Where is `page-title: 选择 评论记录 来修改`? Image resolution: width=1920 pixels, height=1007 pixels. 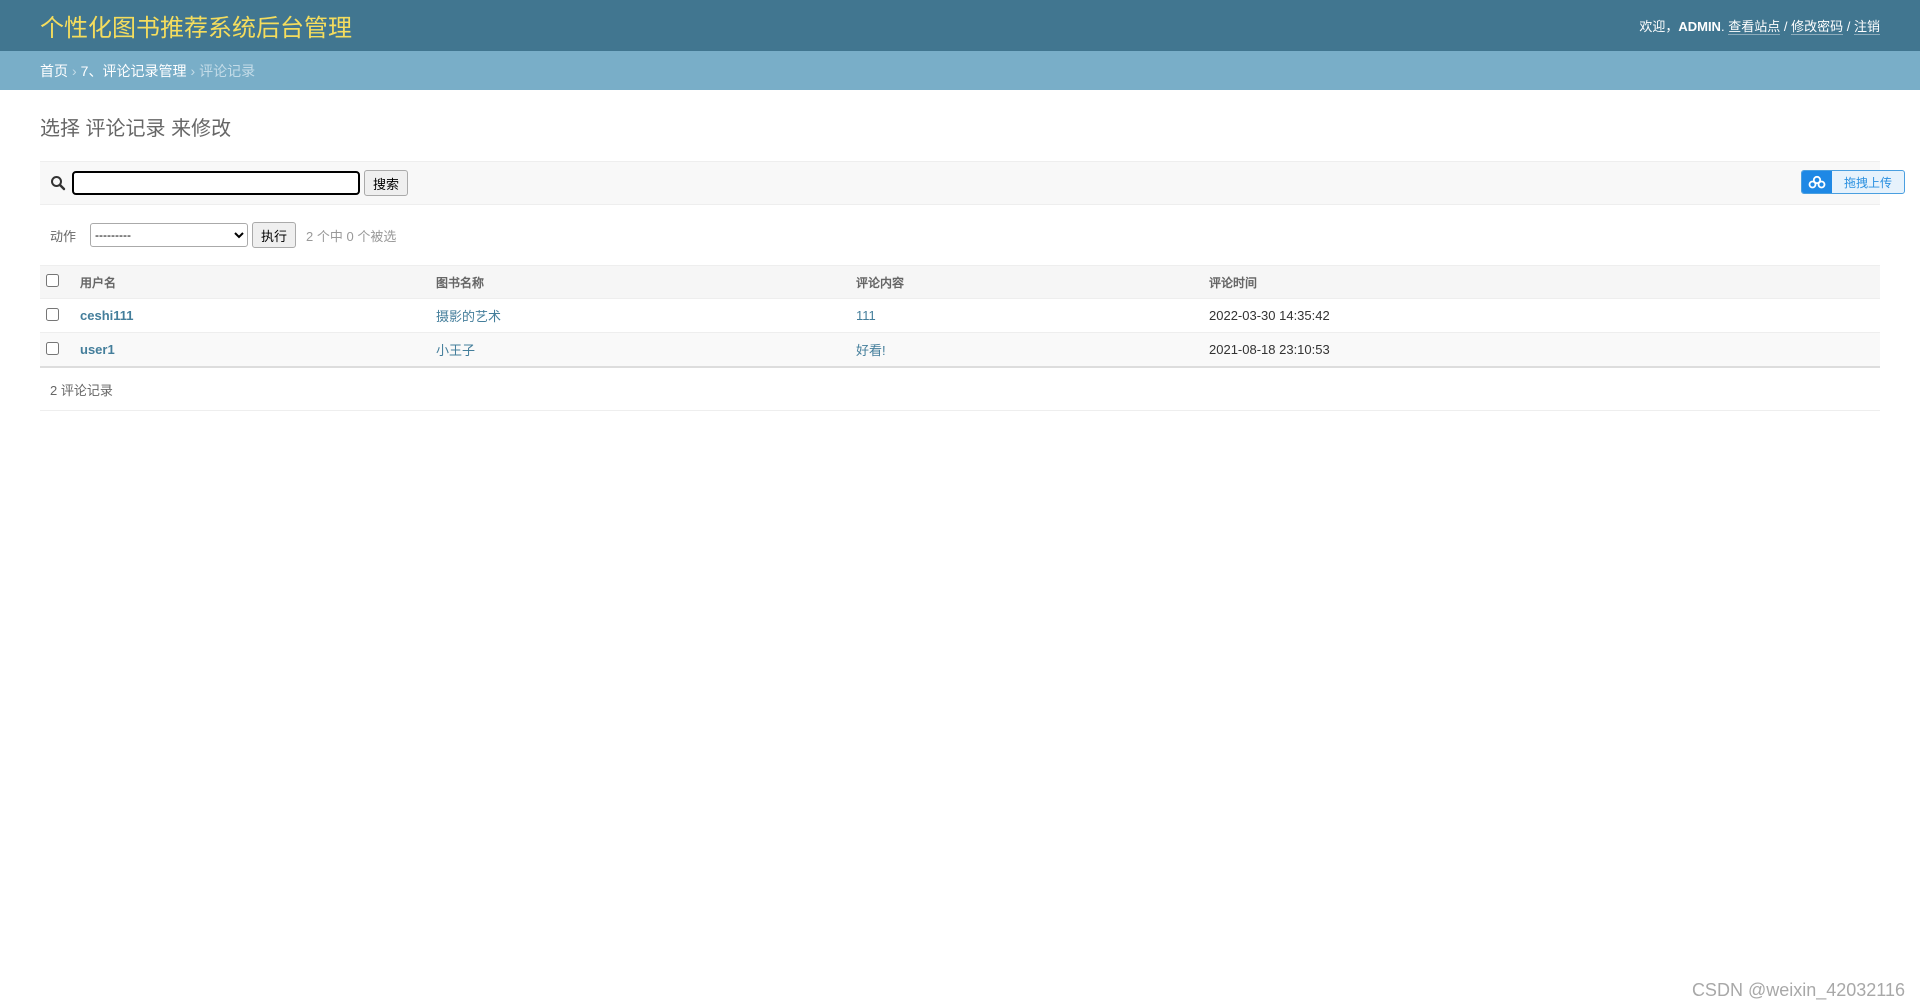 page-title: 选择 评论记录 来修改 is located at coordinates (136, 129).